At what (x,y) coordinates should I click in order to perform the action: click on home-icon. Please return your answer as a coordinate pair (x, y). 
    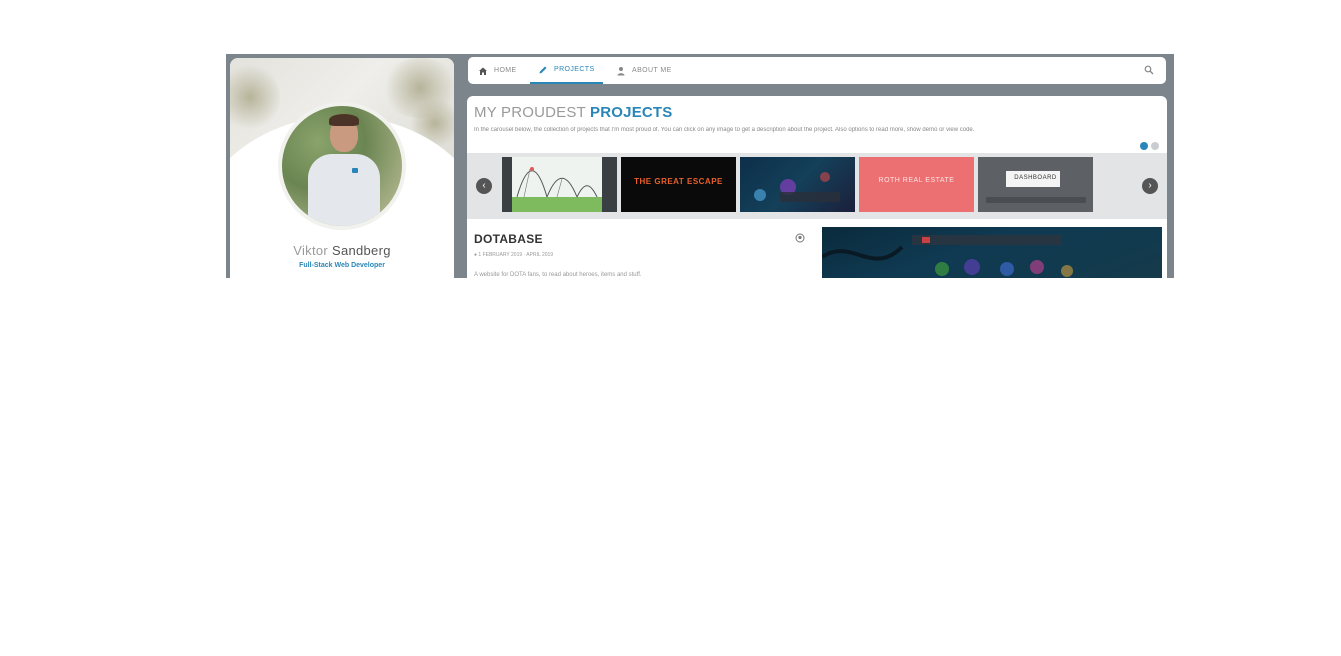
    Looking at the image, I should click on (483, 71).